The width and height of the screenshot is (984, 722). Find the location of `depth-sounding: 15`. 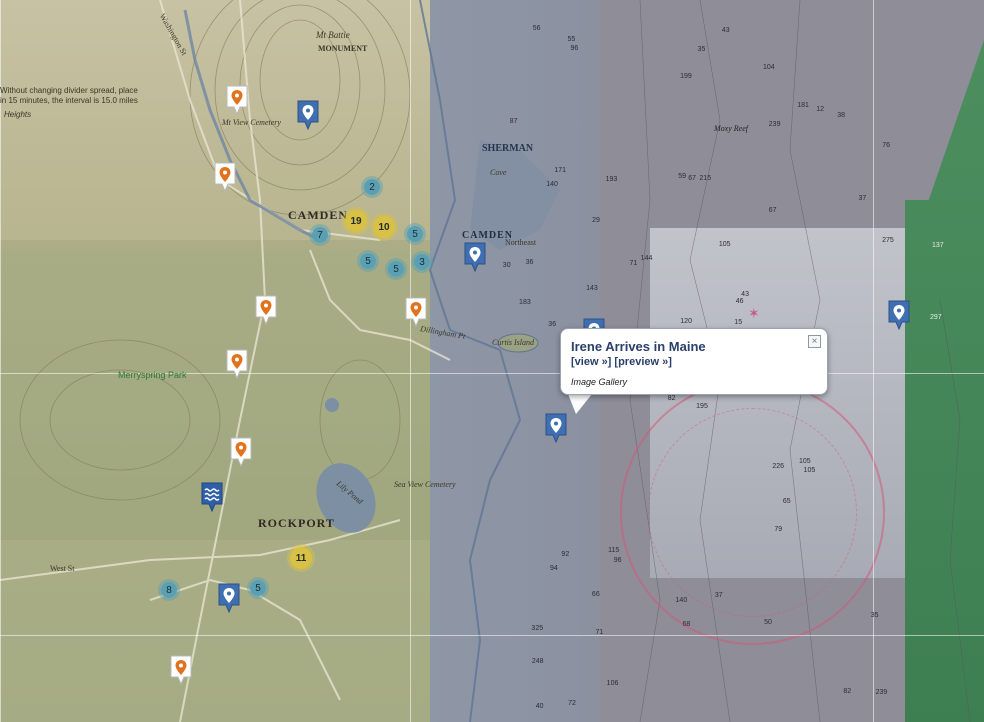

depth-sounding: 15 is located at coordinates (738, 322).